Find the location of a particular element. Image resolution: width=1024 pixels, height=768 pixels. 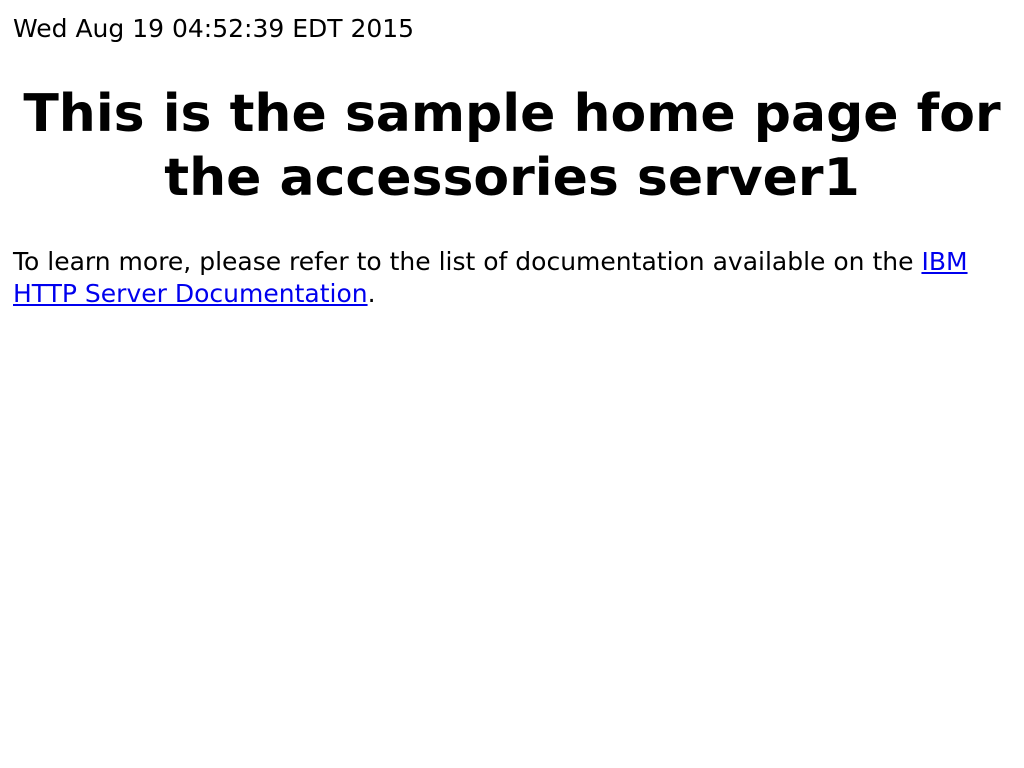

server-timestamp: Wed Aug 19 04:52:39 EDT 2015 is located at coordinates (214, 28).